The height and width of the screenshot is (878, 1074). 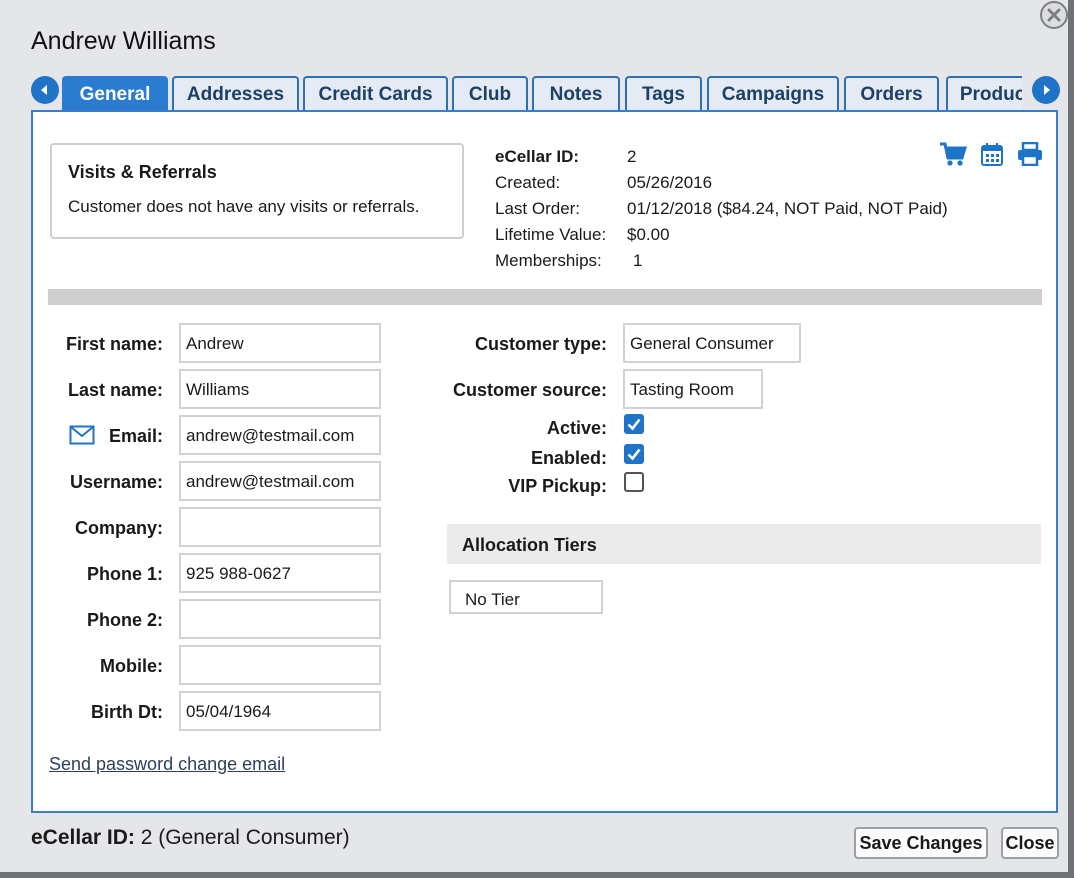 I want to click on tab-notes: Notes, so click(x=576, y=93).